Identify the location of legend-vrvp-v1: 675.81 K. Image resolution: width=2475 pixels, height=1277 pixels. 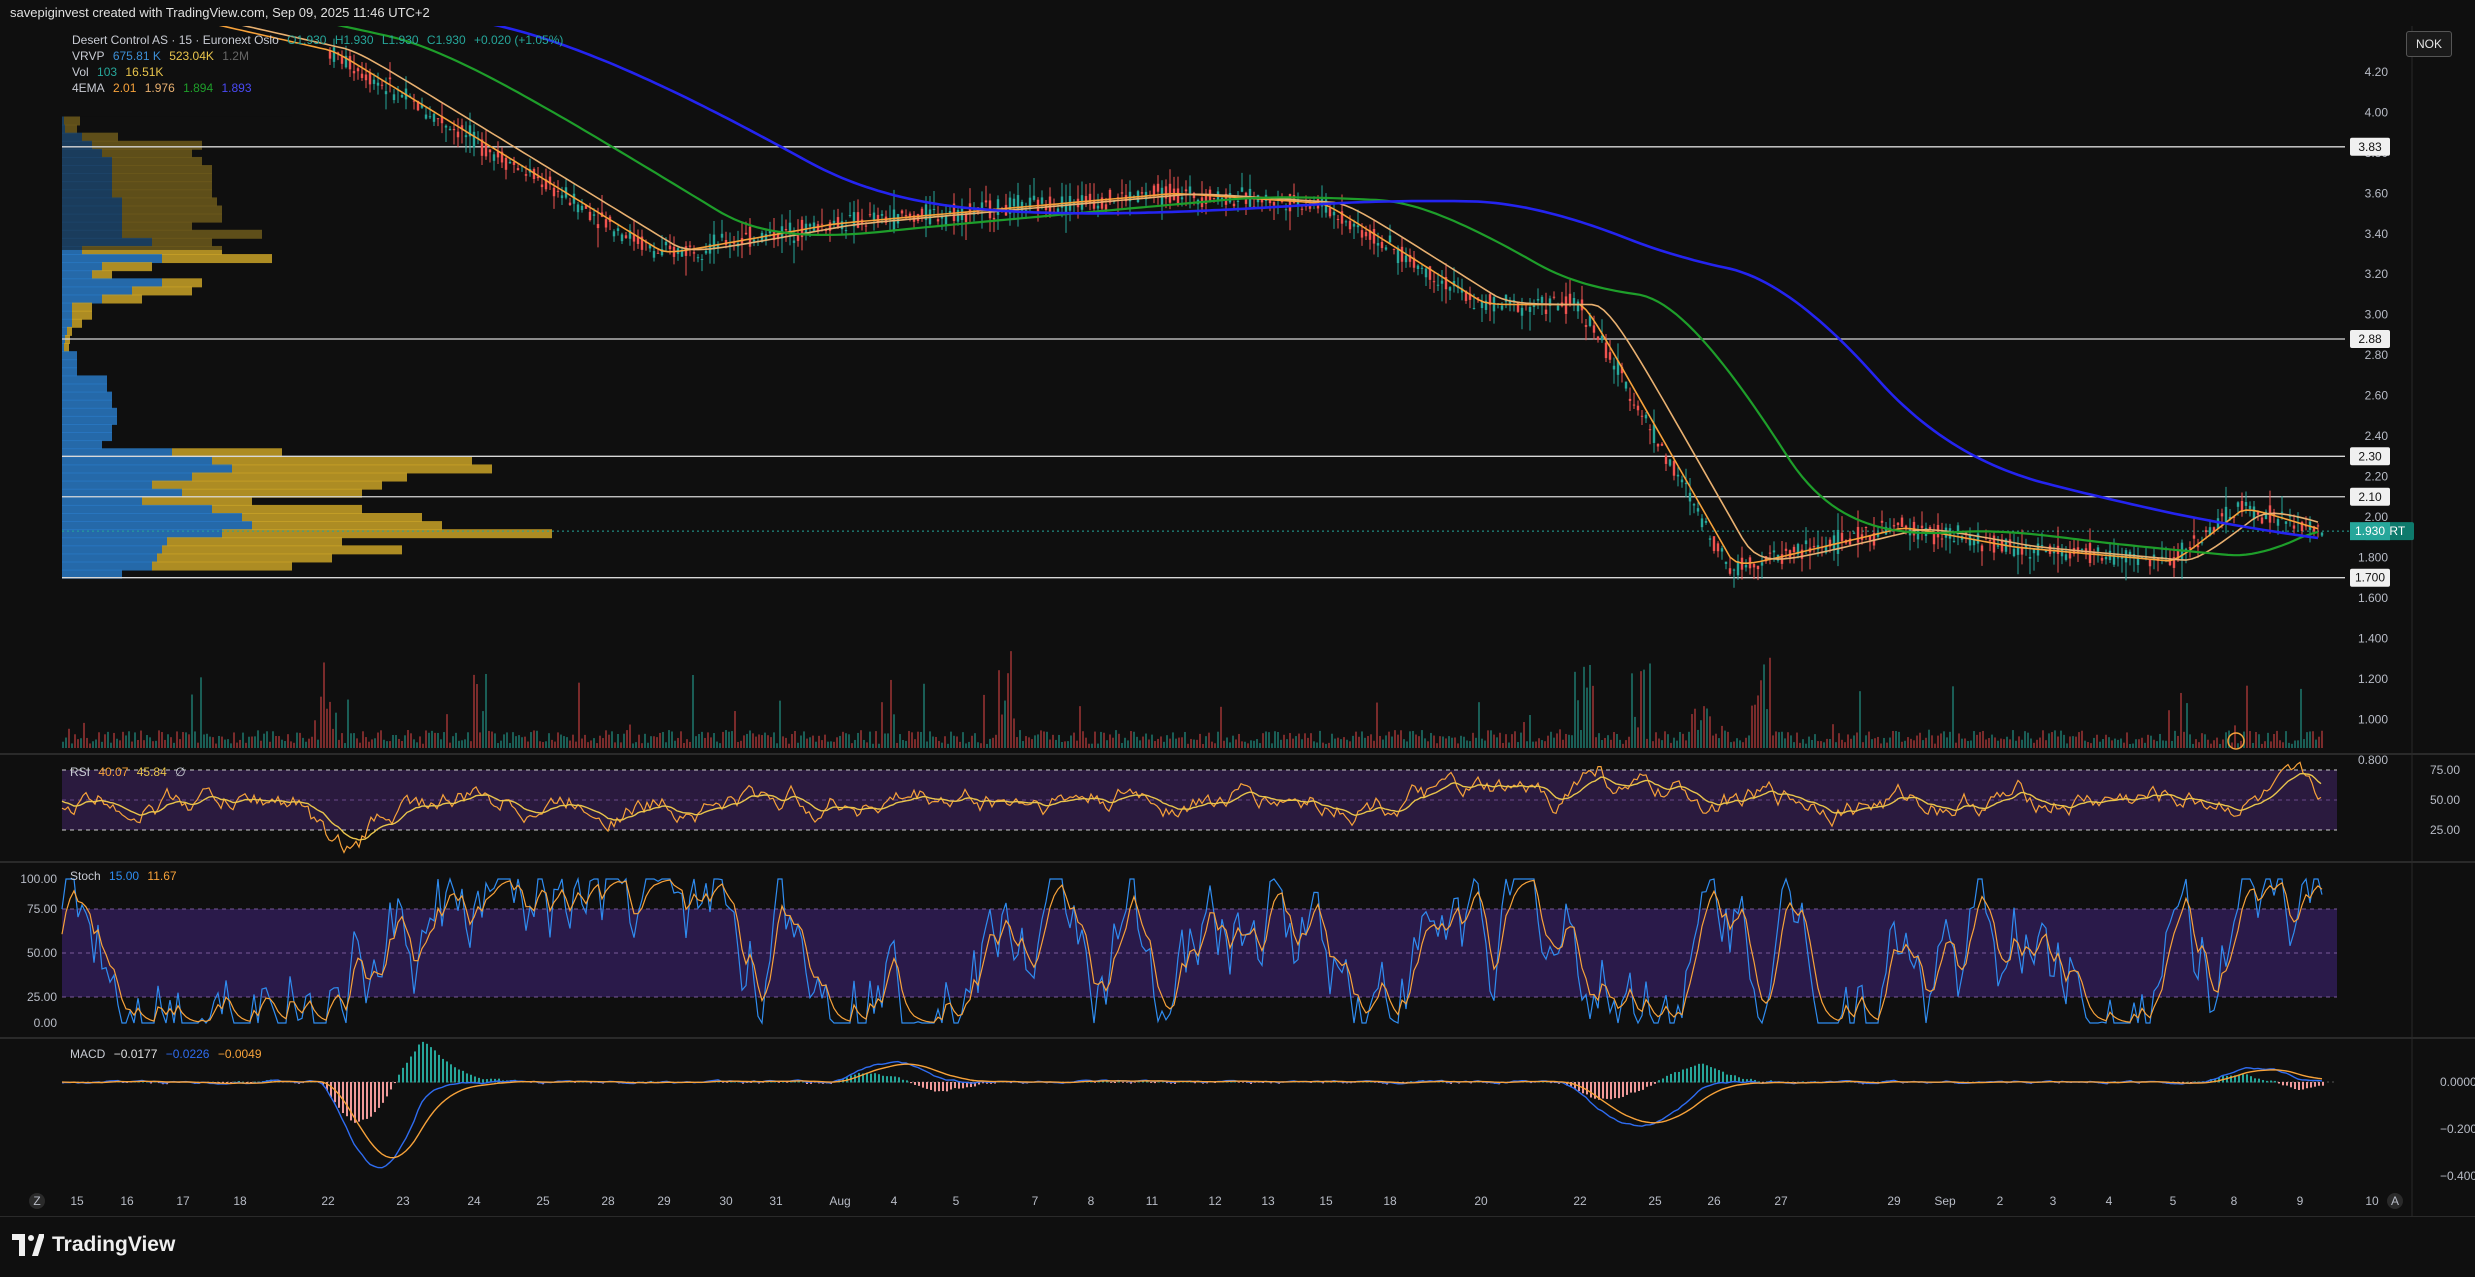
(136, 56).